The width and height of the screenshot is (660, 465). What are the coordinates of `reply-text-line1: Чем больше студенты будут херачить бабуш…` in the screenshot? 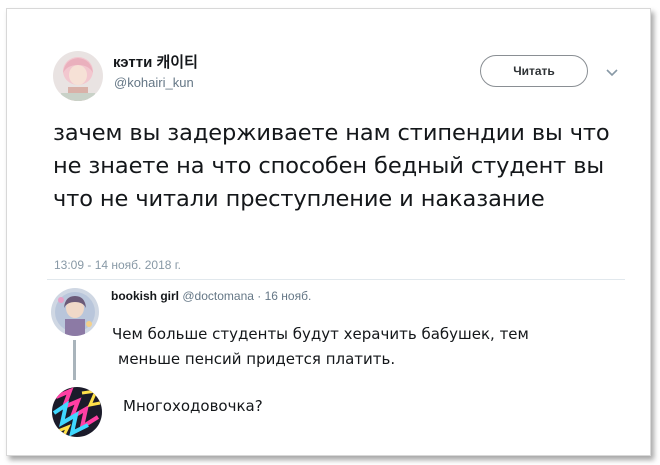 It's located at (320, 334).